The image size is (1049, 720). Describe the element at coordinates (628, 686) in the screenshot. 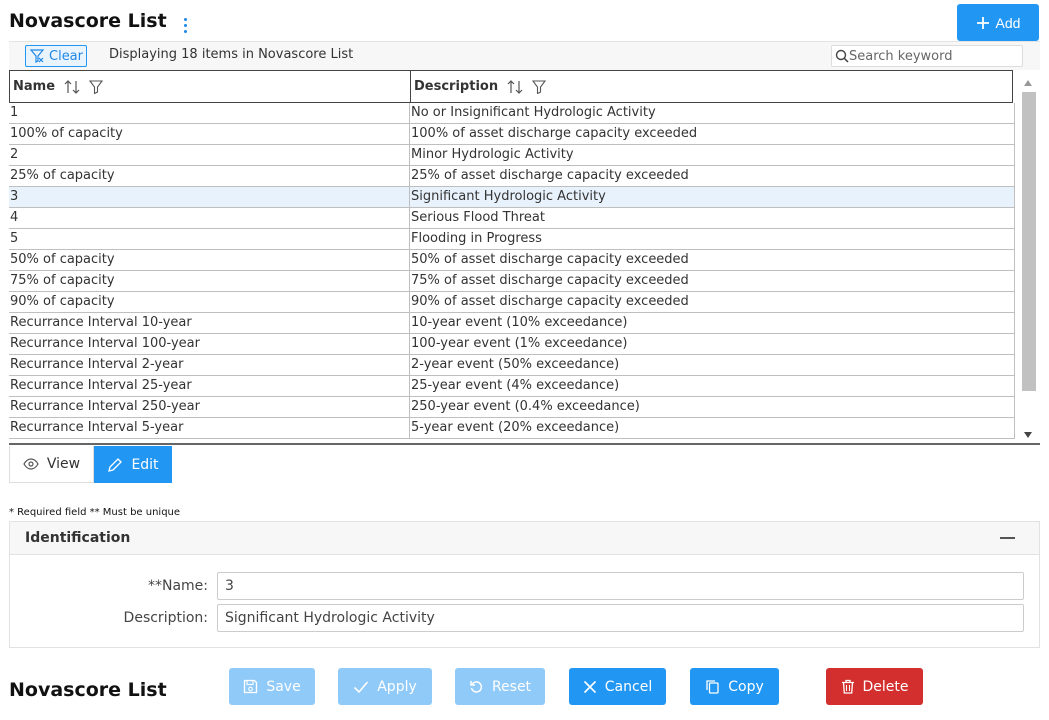

I see `cancel-label: Cancel` at that location.